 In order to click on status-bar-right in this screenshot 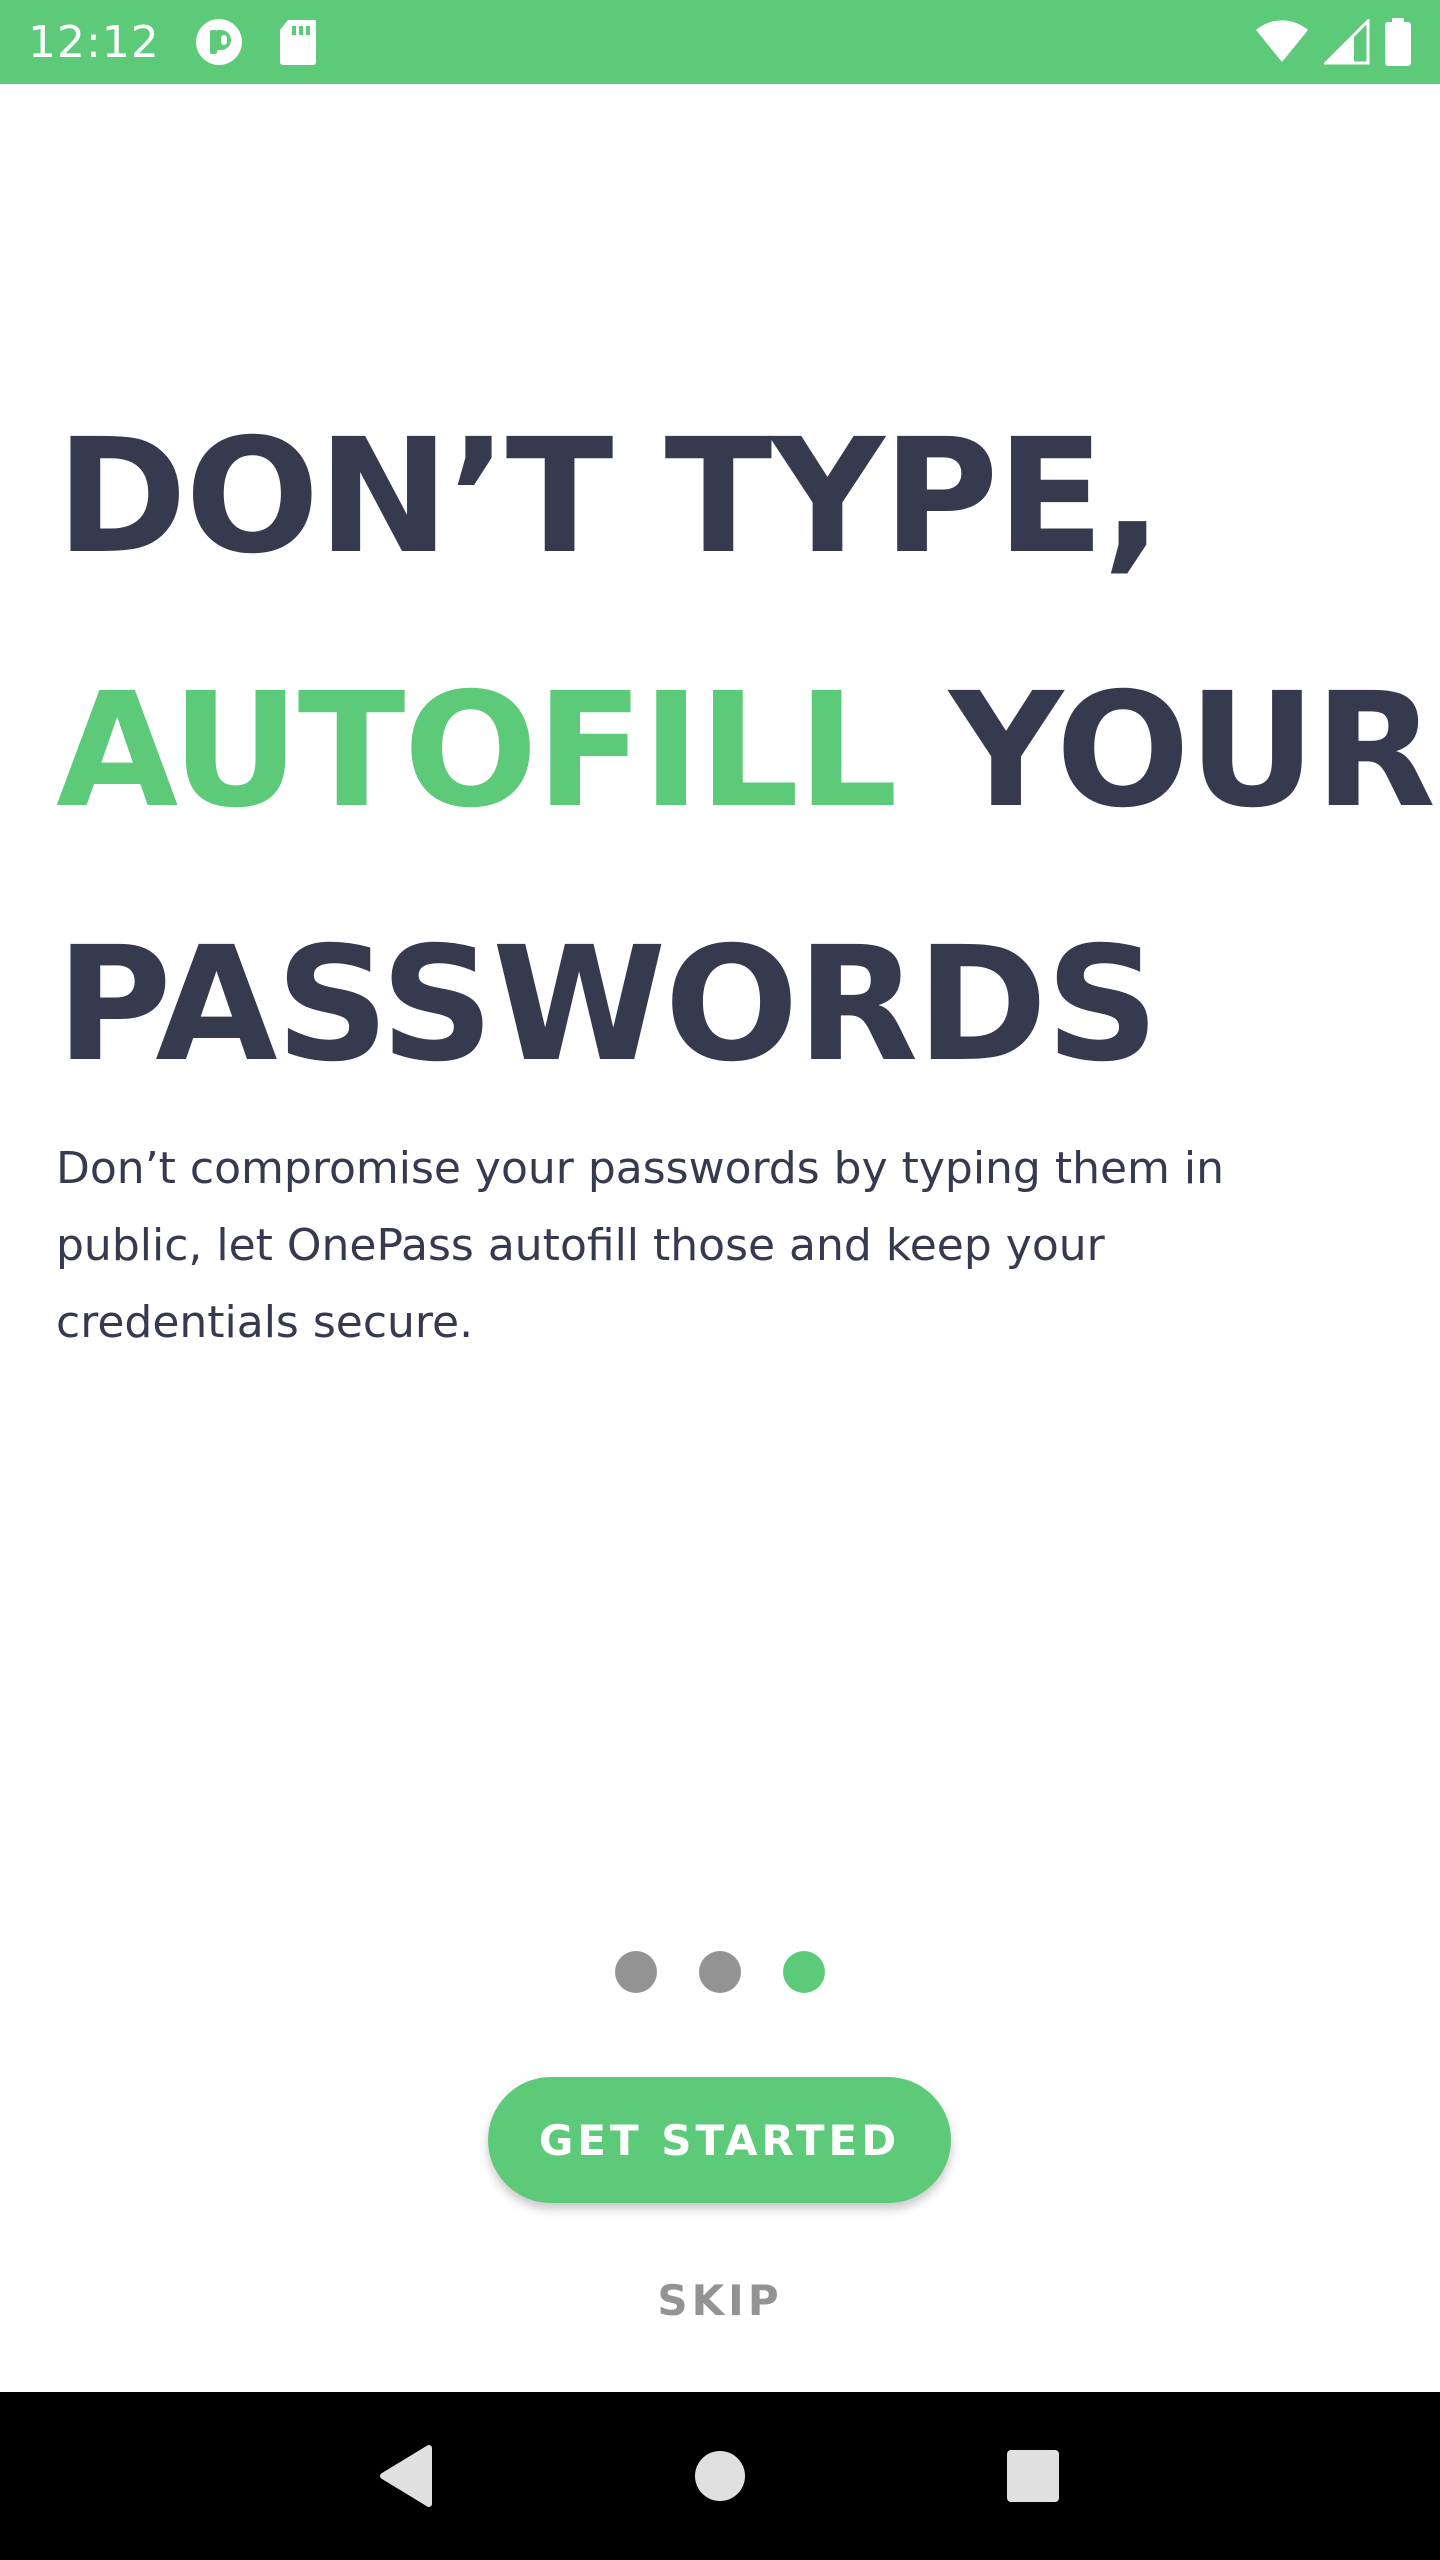, I will do `click(1333, 42)`.